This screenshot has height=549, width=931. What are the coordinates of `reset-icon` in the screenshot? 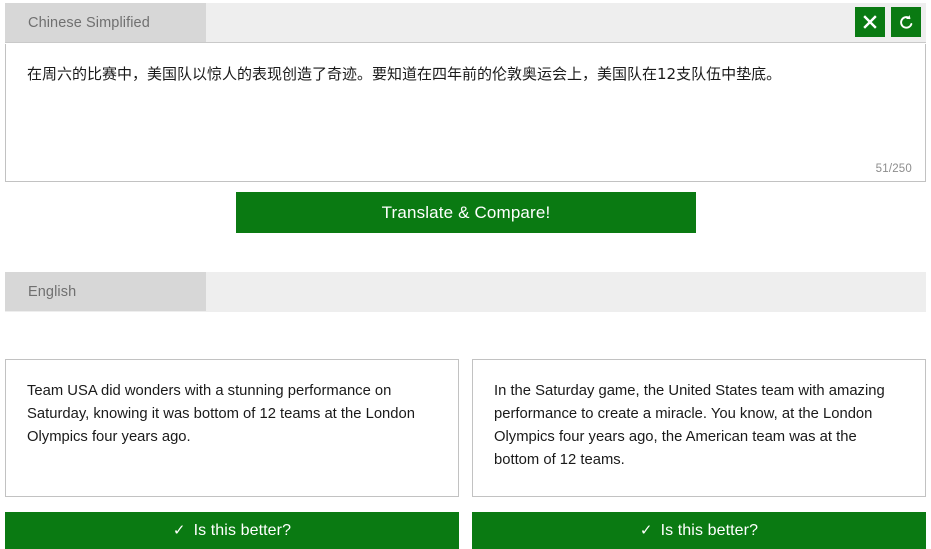 It's located at (906, 22).